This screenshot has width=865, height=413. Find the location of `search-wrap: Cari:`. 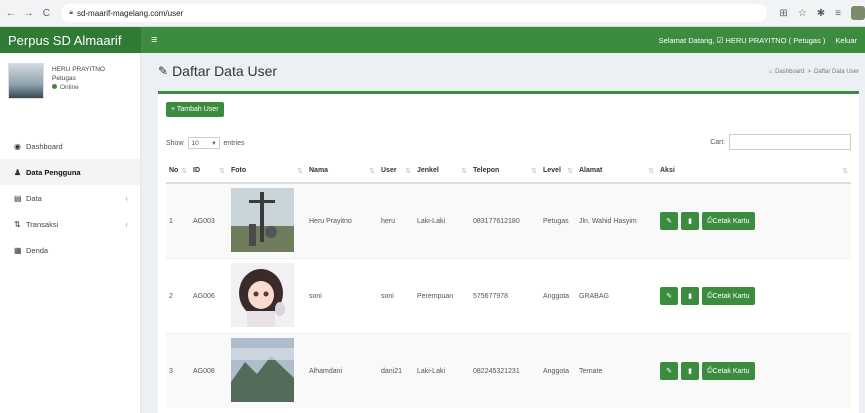

search-wrap: Cari: is located at coordinates (780, 142).